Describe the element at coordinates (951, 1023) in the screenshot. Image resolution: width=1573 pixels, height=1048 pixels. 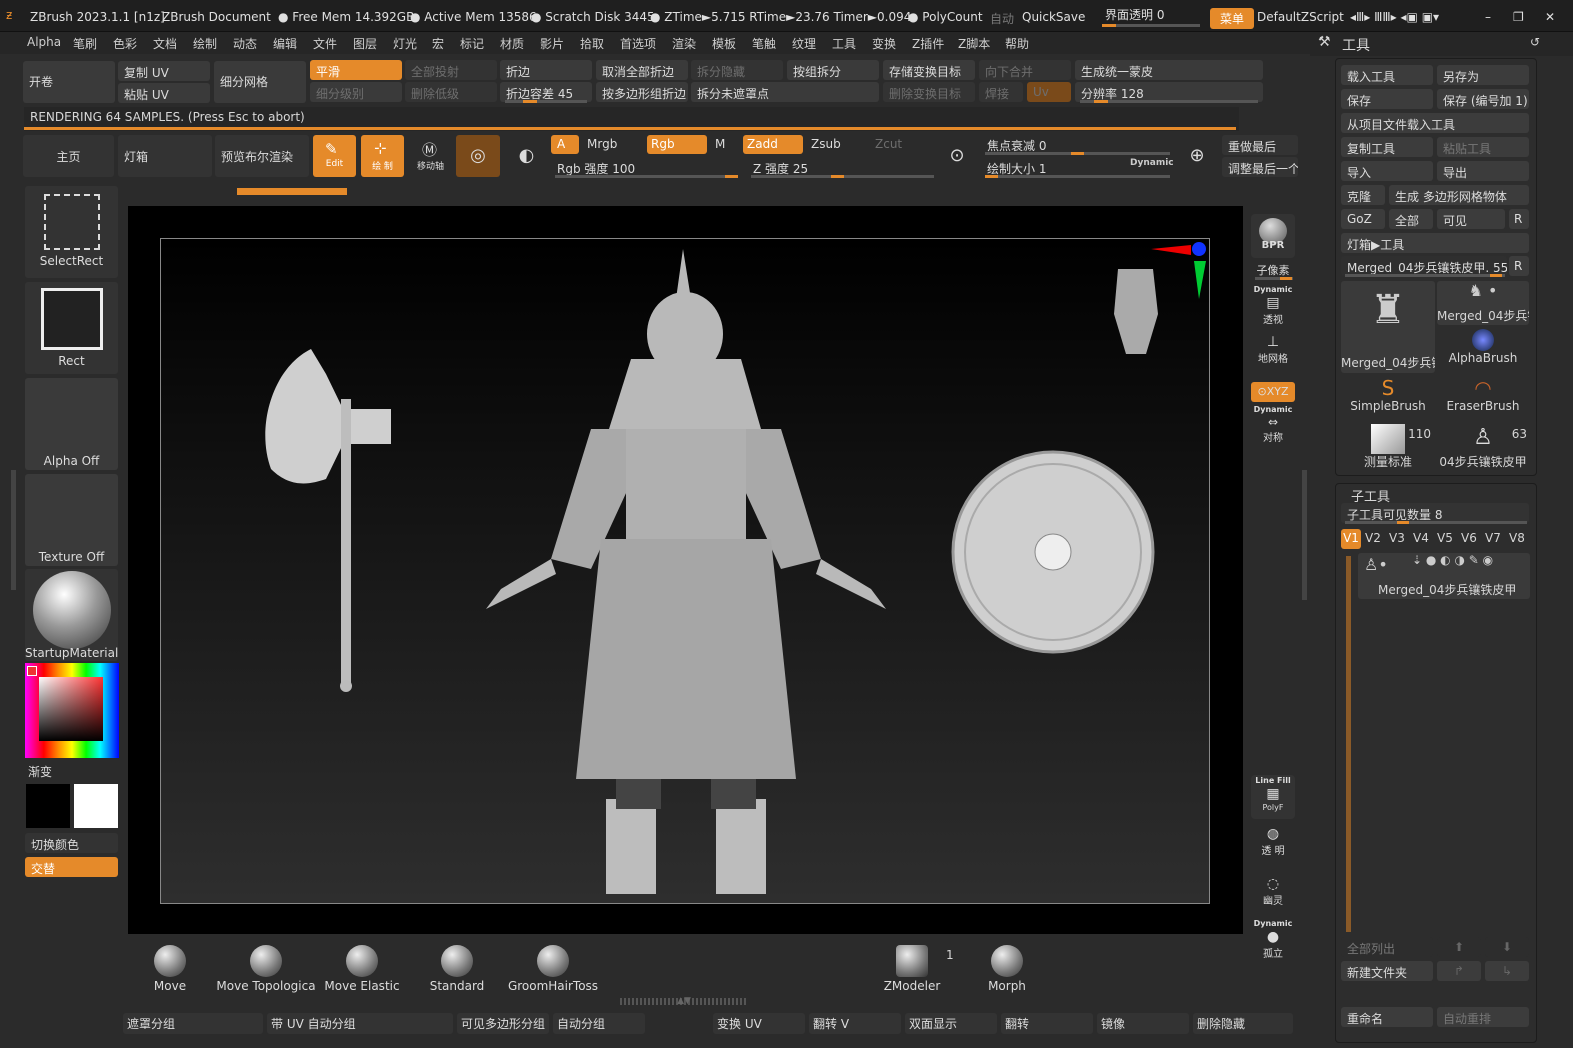
I see `double-sided-button: 双面显示` at that location.